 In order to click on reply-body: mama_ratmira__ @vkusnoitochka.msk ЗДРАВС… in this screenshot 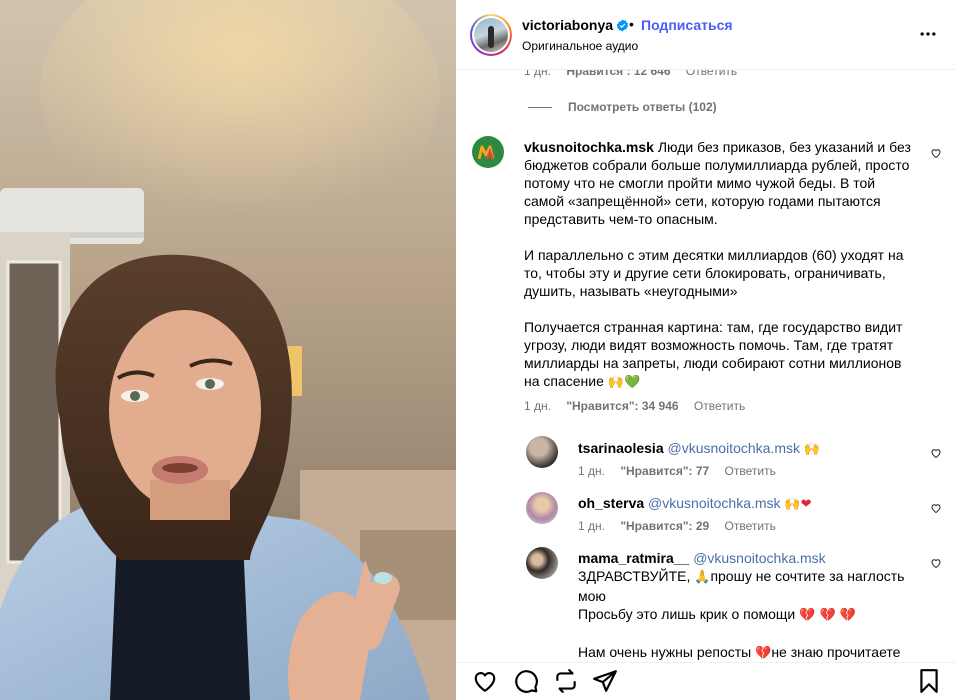, I will do `click(748, 605)`.